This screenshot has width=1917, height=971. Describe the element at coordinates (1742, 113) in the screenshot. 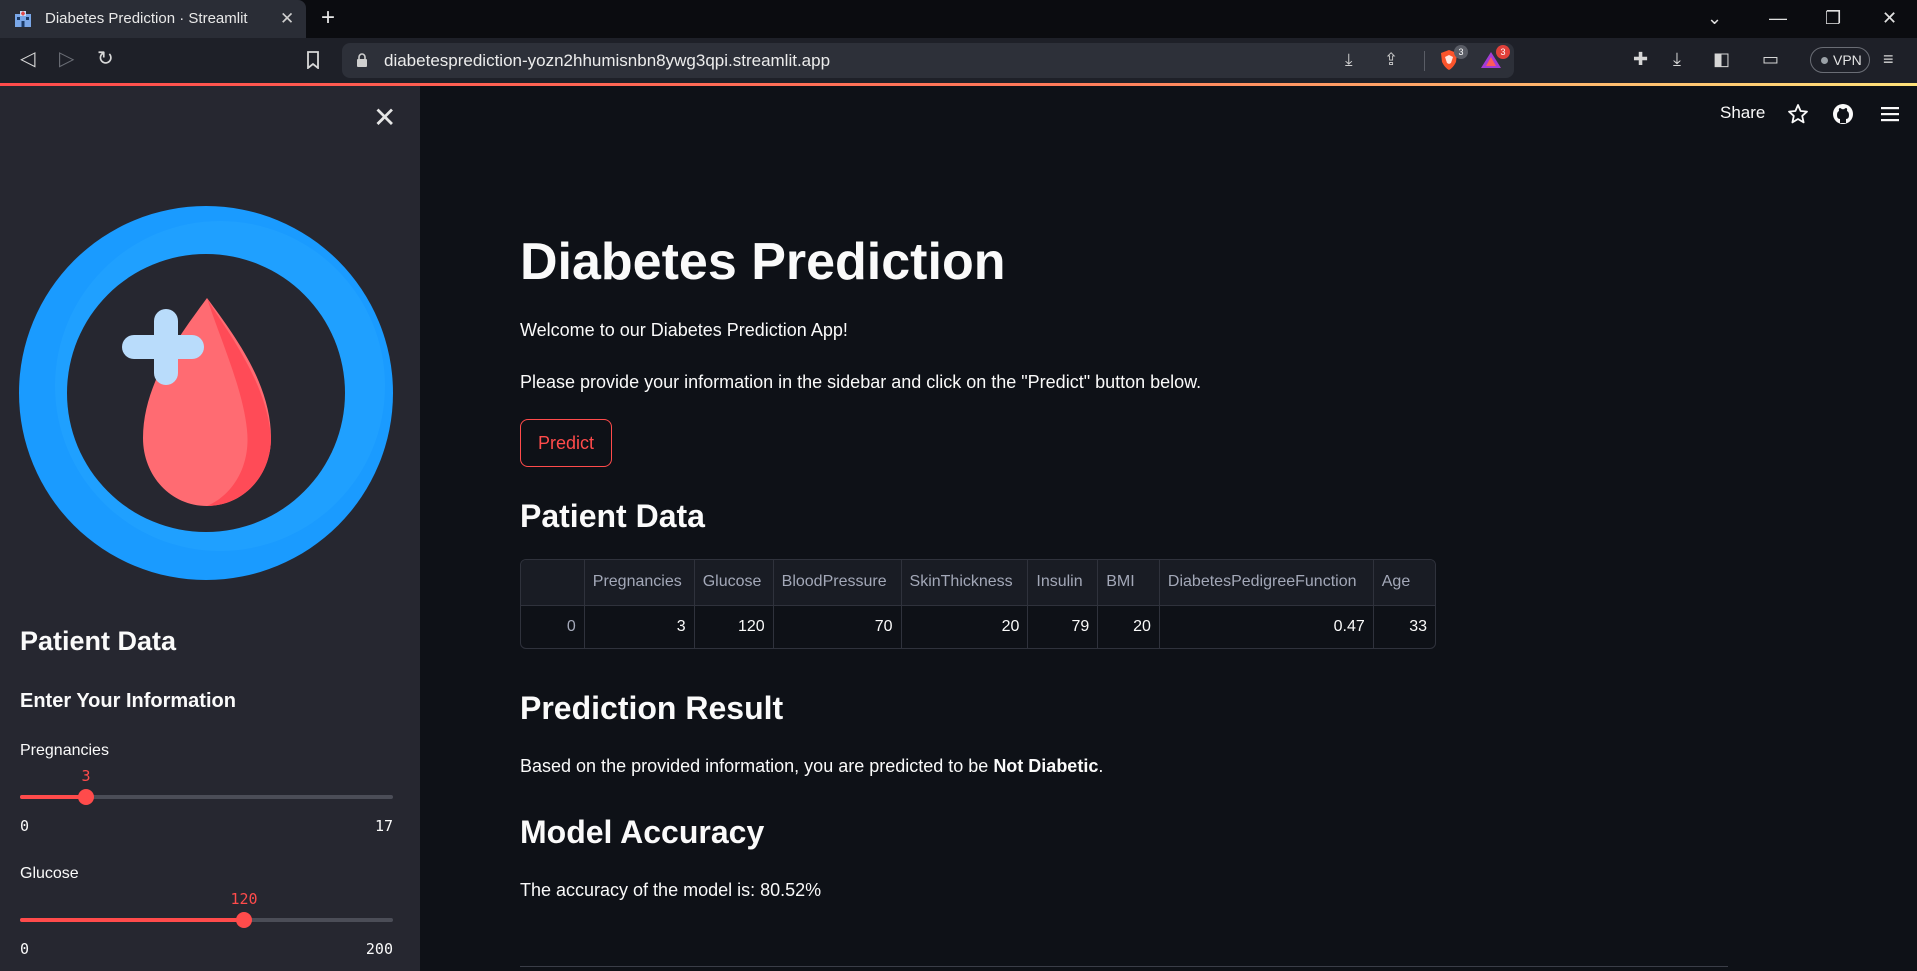

I see `share-button: Share` at that location.